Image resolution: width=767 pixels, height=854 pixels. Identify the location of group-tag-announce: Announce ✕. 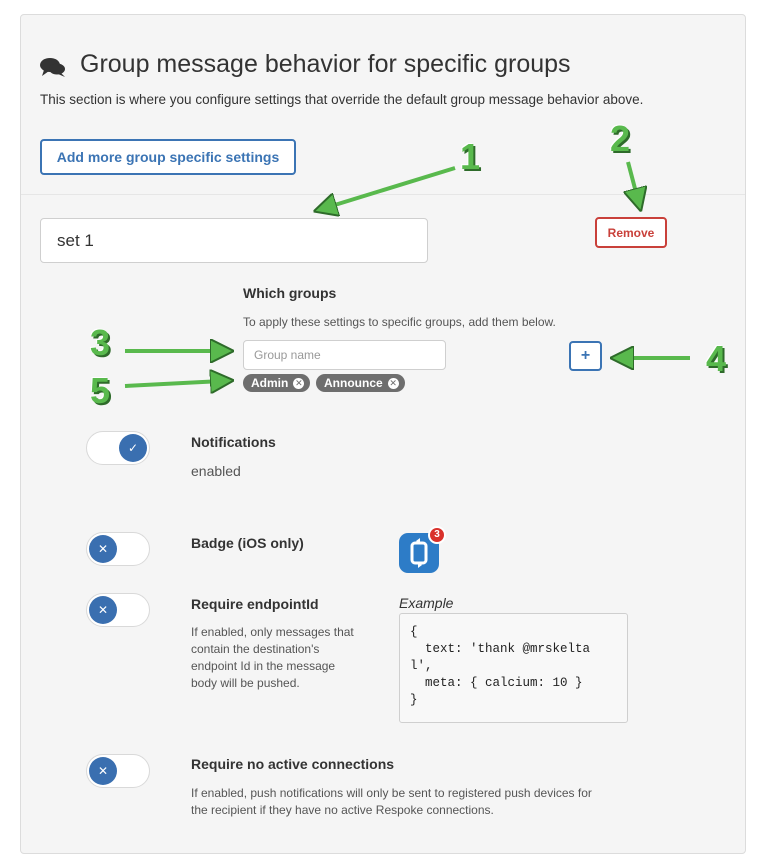
(360, 383).